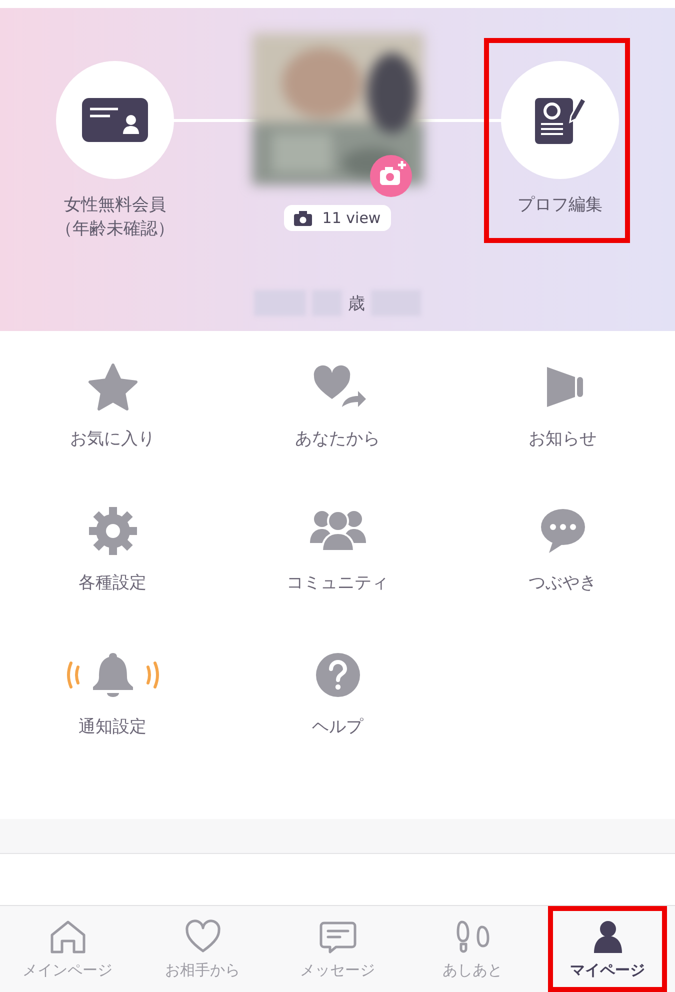 This screenshot has height=992, width=675. What do you see at coordinates (356, 303) in the screenshot?
I see `age-suffix: 歳` at bounding box center [356, 303].